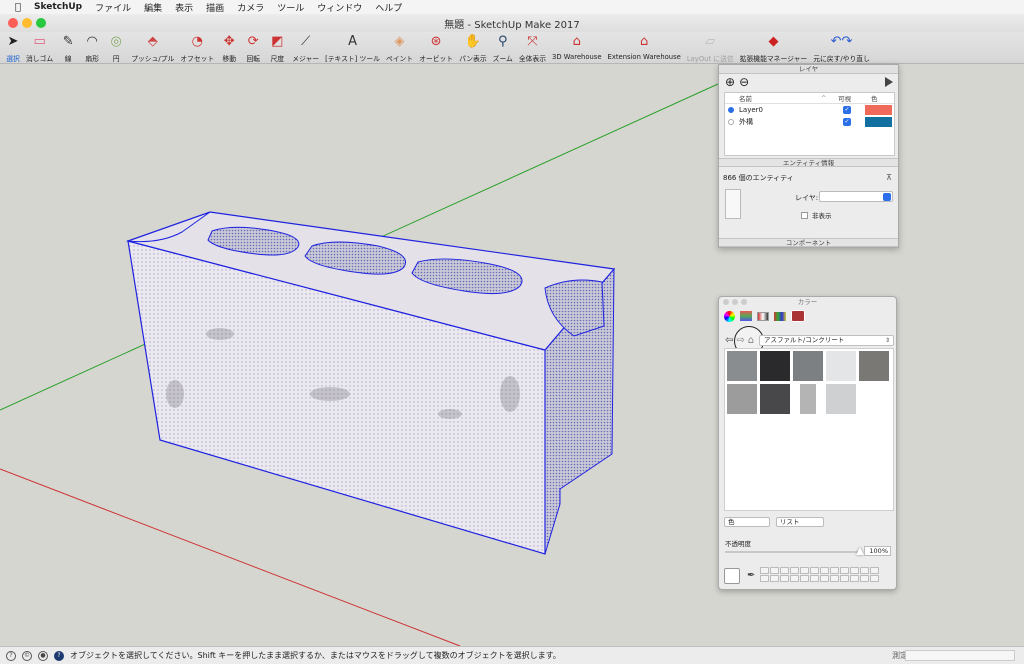  Describe the element at coordinates (729, 340) in the screenshot. I see `back-arrow-icon: ⇦` at that location.